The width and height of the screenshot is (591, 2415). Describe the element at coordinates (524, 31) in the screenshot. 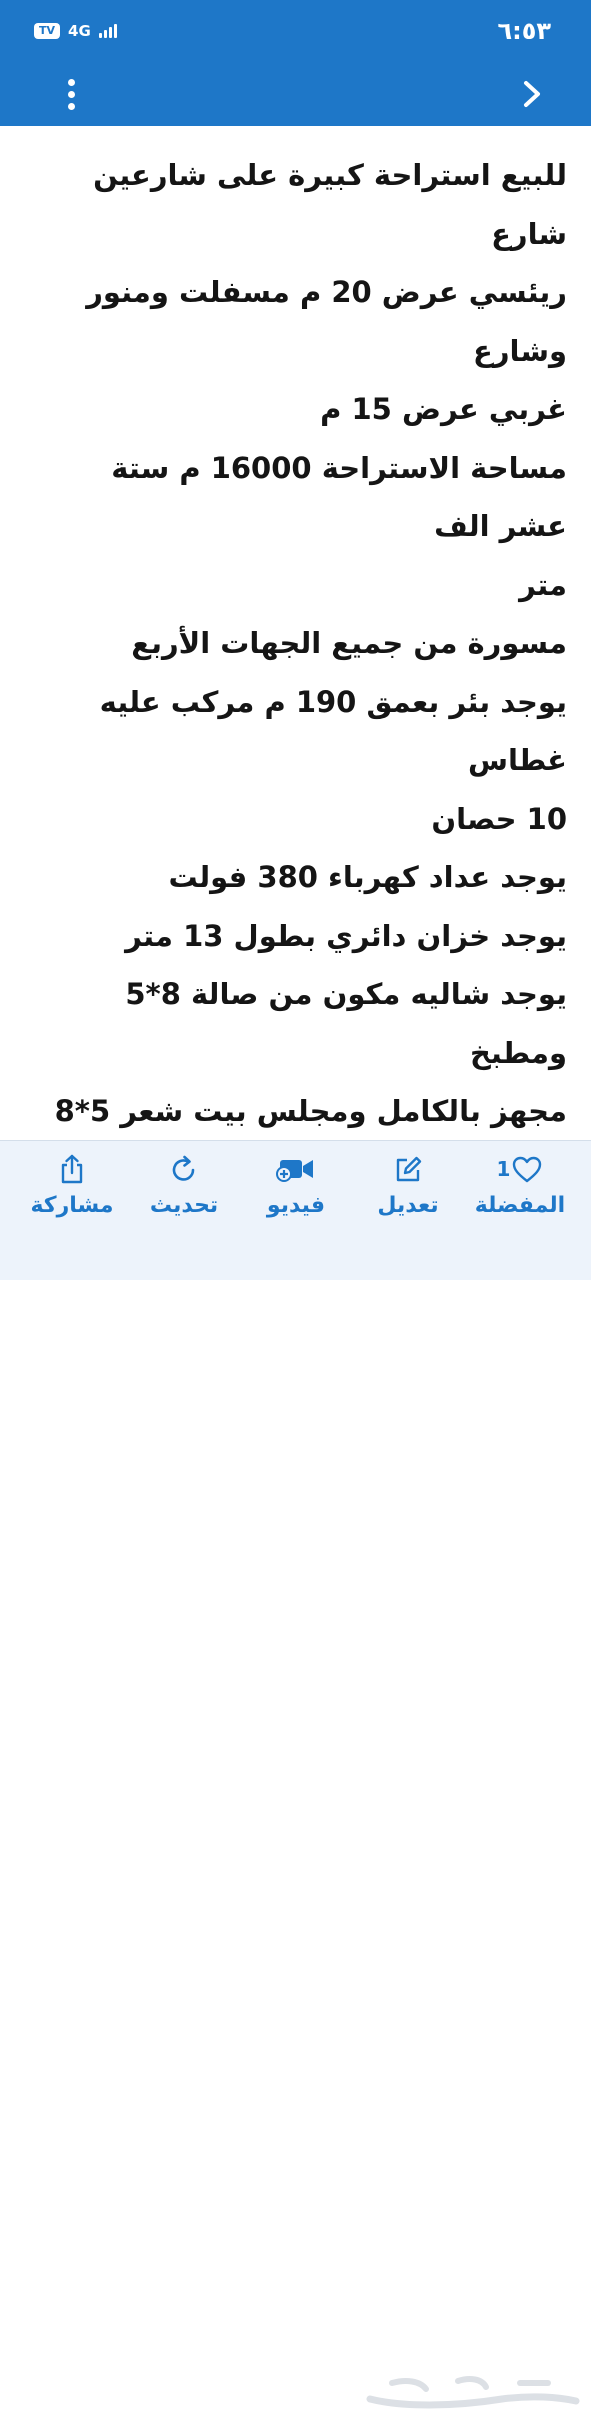

I see `status-time: ٦:٥٣` at that location.